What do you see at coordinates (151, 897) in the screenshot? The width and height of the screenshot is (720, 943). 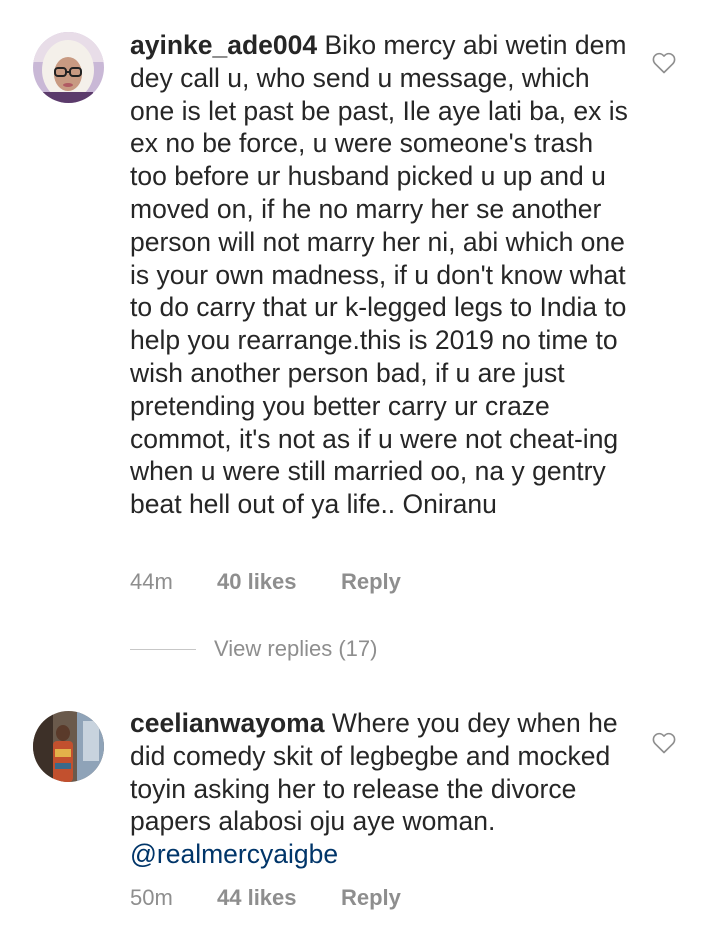 I see `comment-timestamp: 50m` at bounding box center [151, 897].